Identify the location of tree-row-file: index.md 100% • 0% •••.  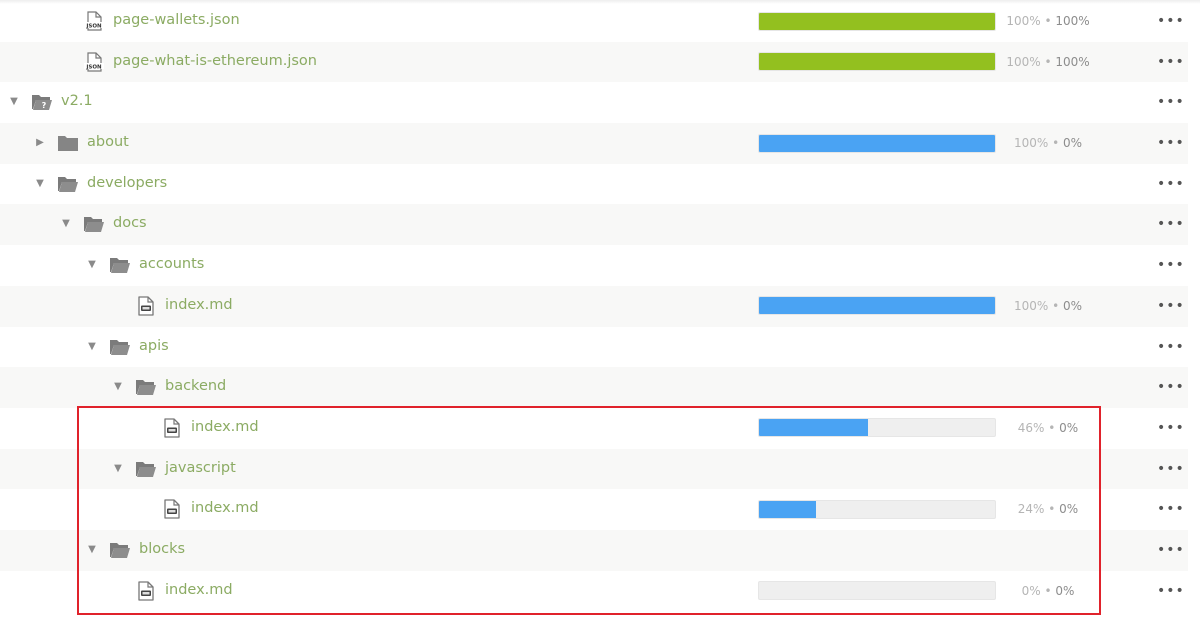
(594, 306).